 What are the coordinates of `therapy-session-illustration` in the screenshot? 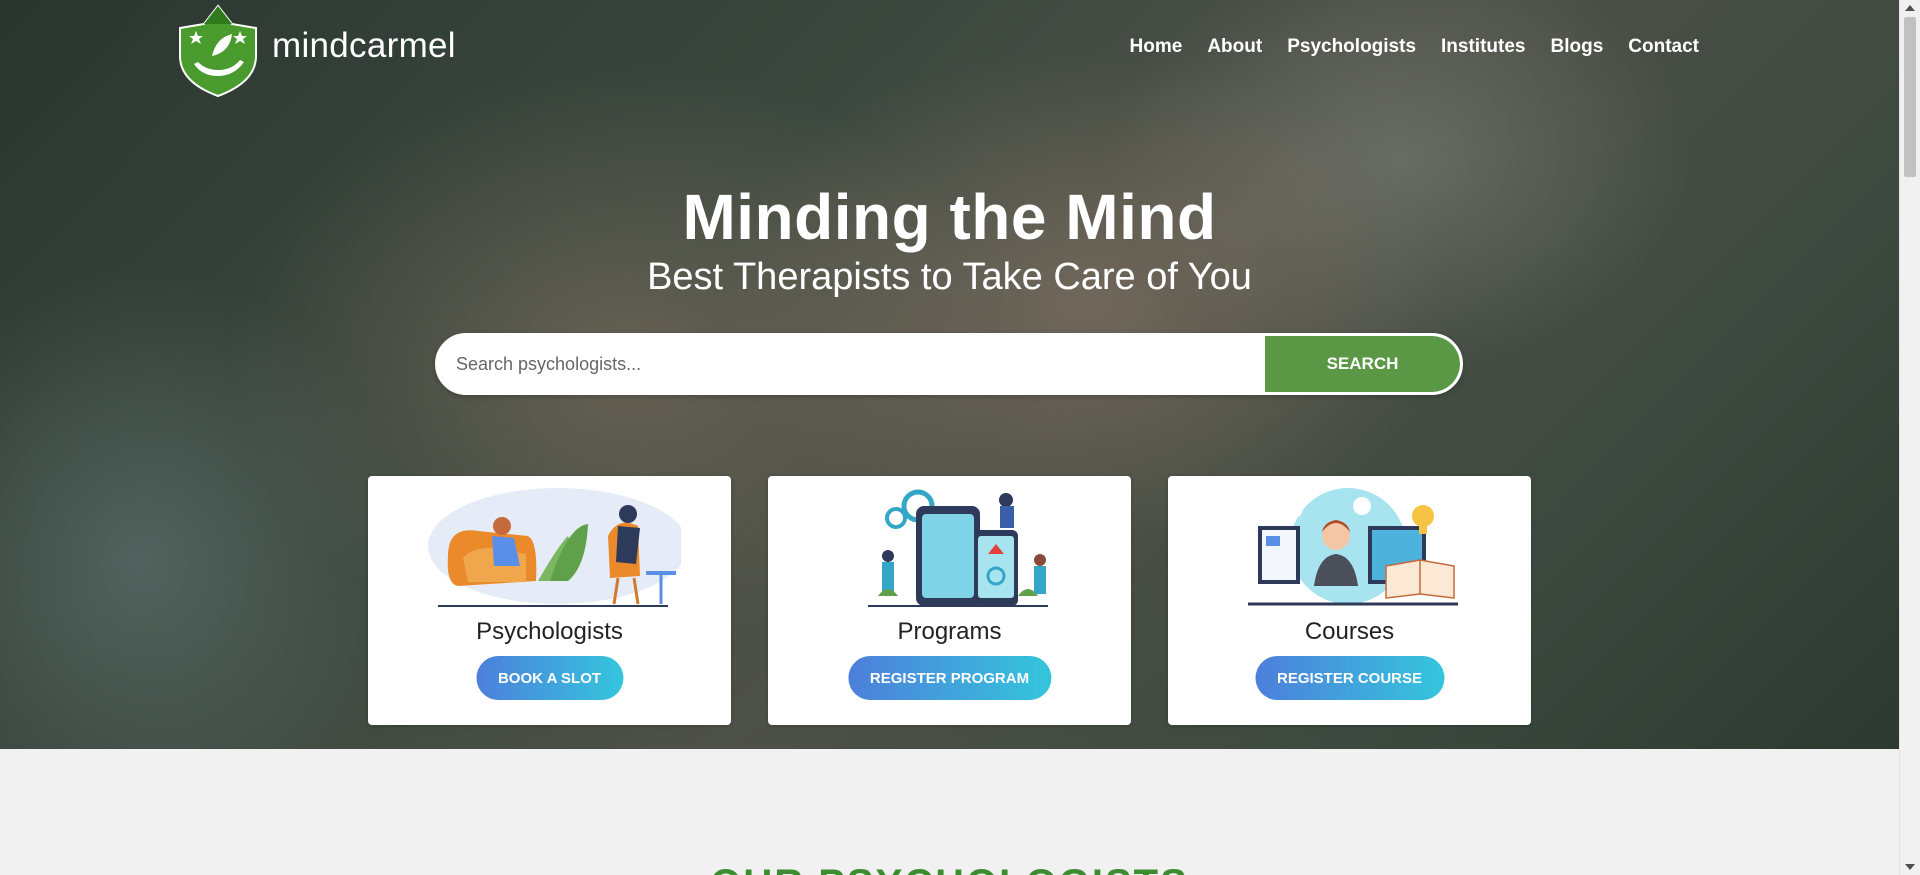 It's located at (554, 547).